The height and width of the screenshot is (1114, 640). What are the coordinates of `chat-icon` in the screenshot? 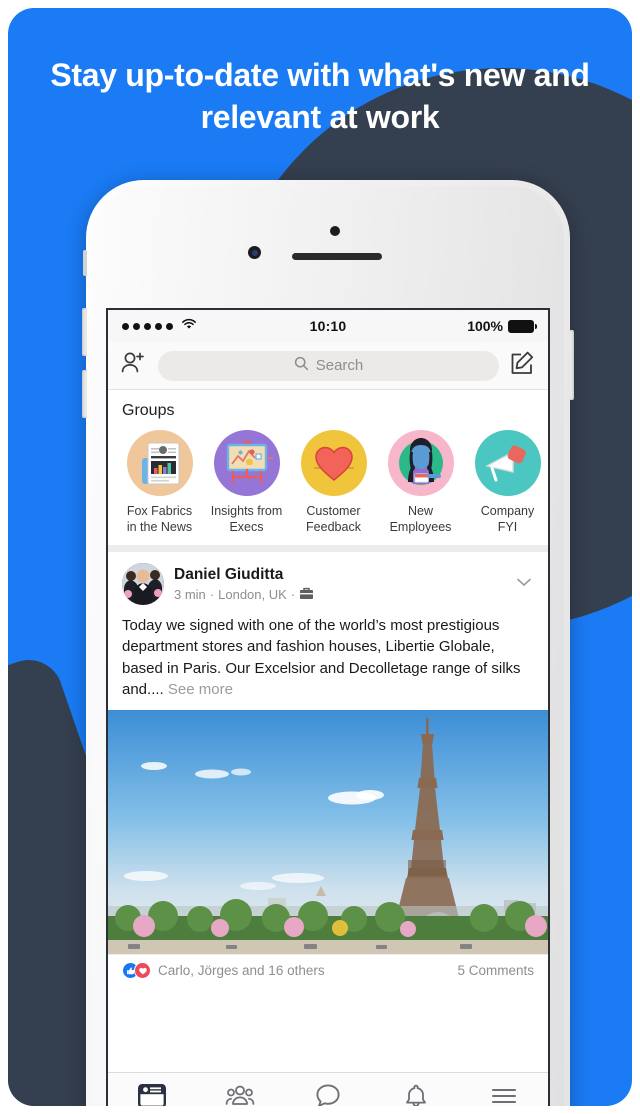 It's located at (328, 1094).